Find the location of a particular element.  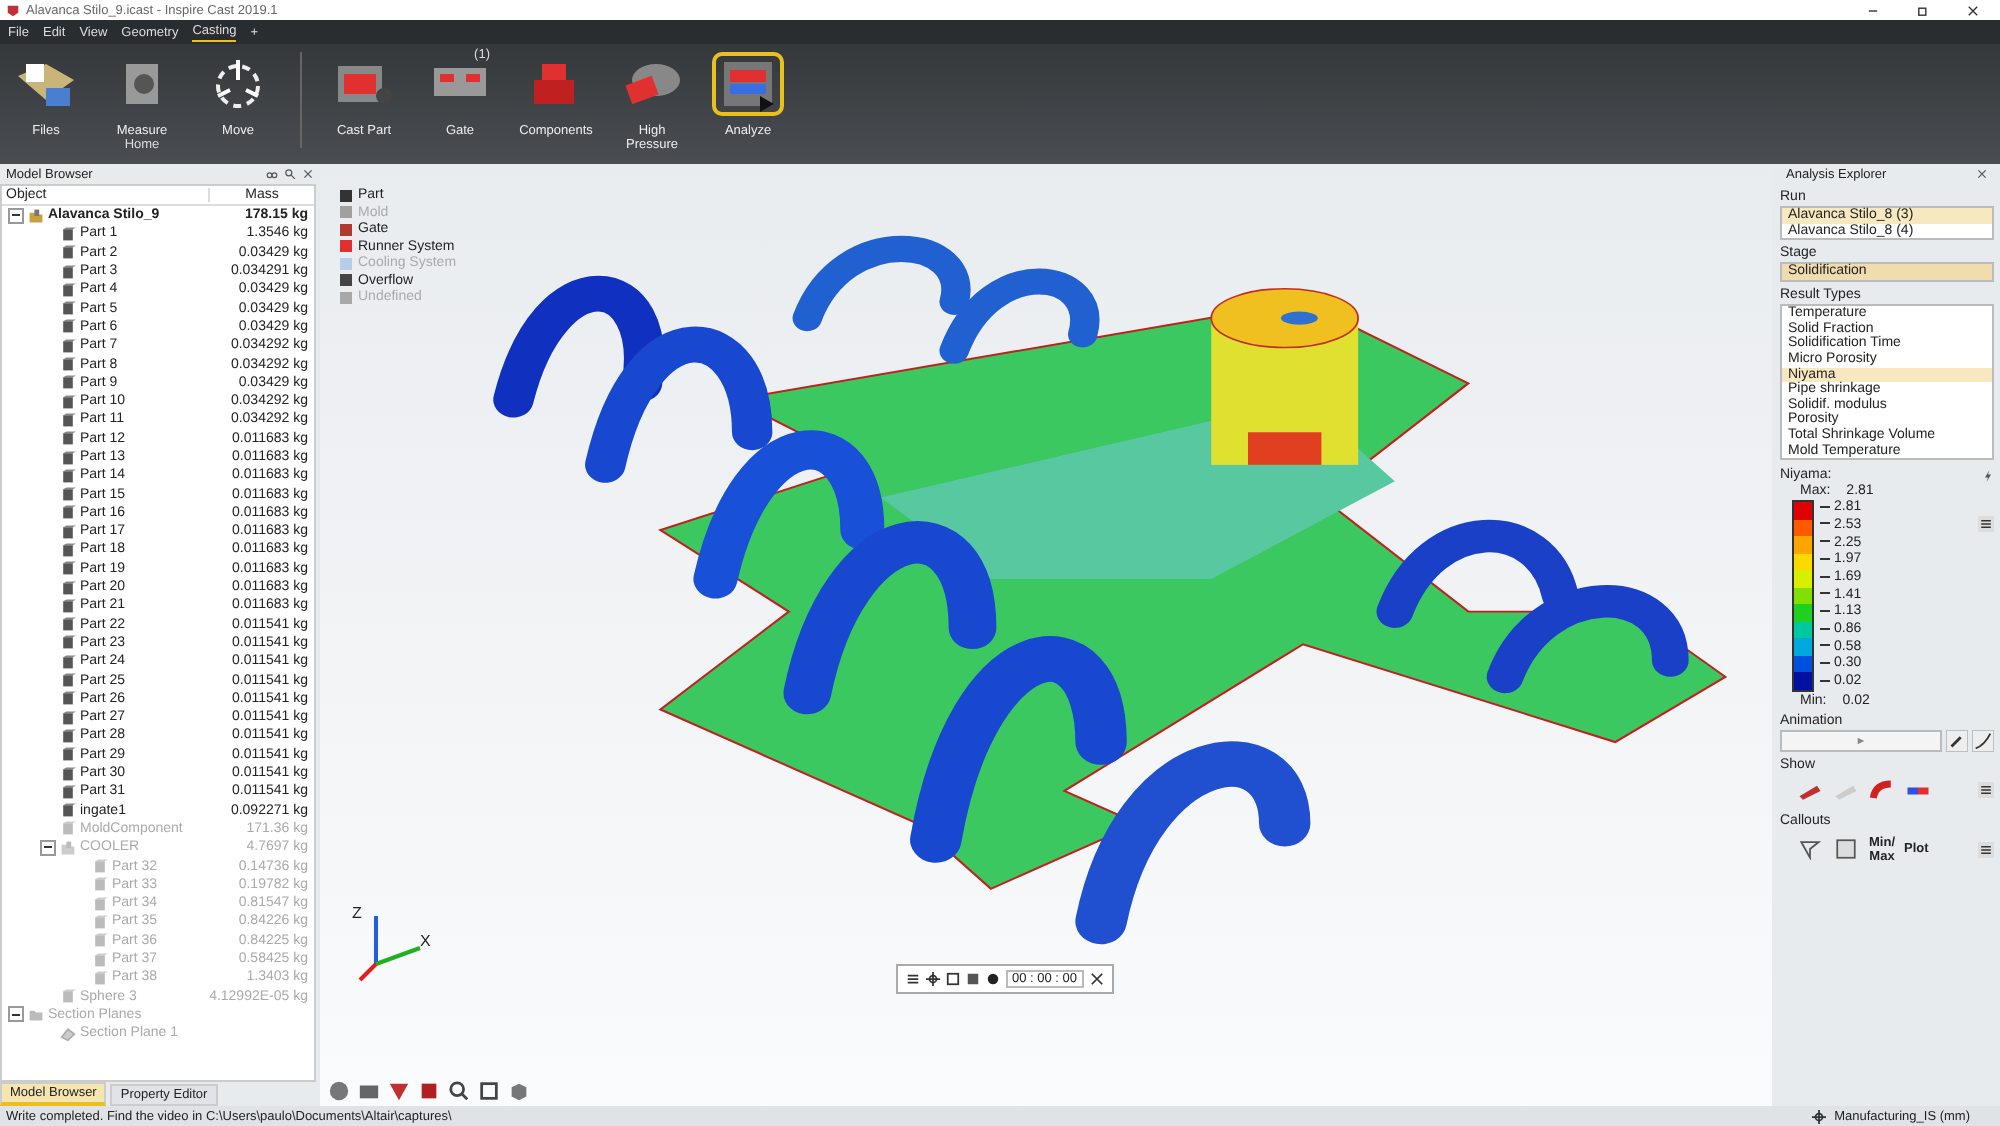

section-plane-icon is located at coordinates (68, 1033).